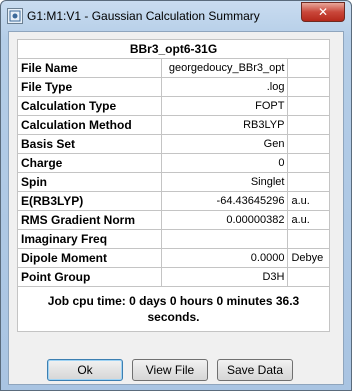  What do you see at coordinates (89, 239) in the screenshot?
I see `row-label: Imaginary Freq` at bounding box center [89, 239].